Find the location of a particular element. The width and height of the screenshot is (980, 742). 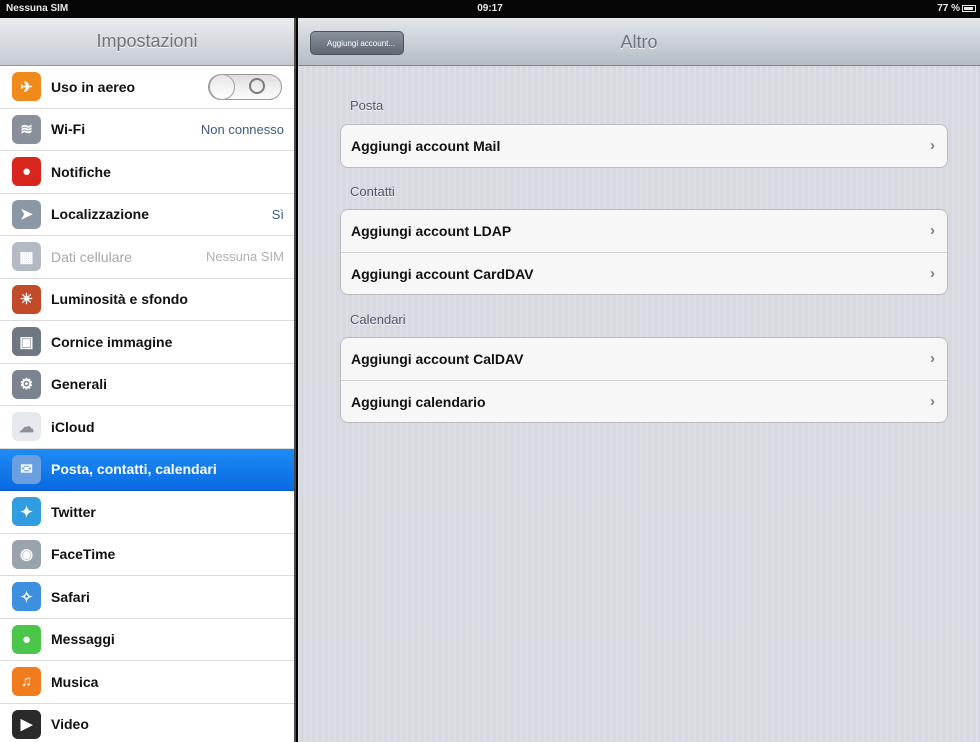

sidebar-item-location: ➤ Localizzazione Sì is located at coordinates (147, 215).